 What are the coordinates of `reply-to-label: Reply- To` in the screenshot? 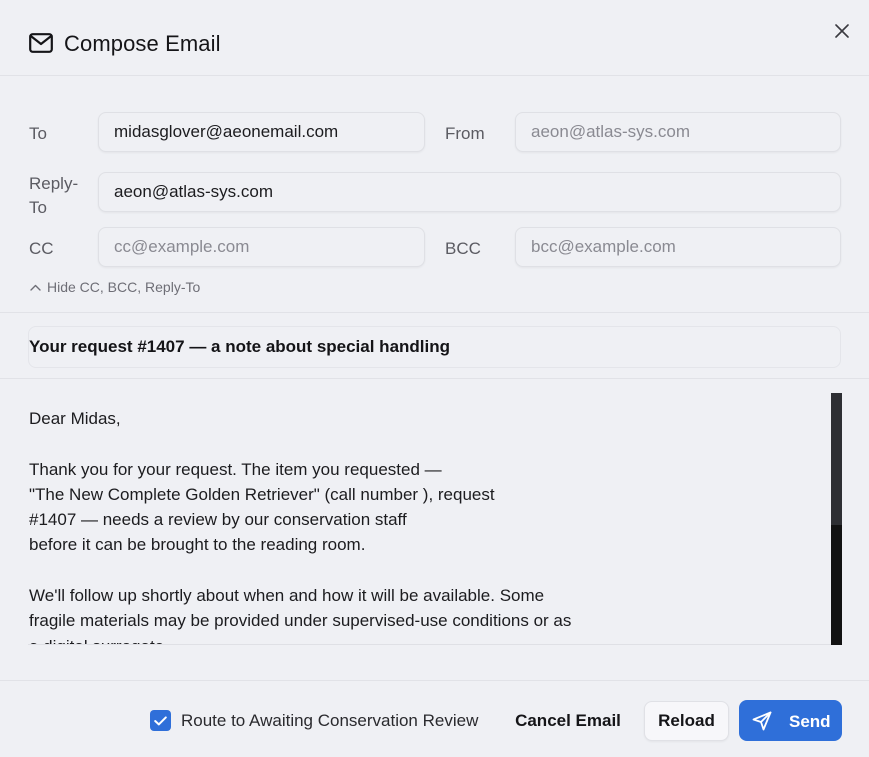 It's located at (54, 195).